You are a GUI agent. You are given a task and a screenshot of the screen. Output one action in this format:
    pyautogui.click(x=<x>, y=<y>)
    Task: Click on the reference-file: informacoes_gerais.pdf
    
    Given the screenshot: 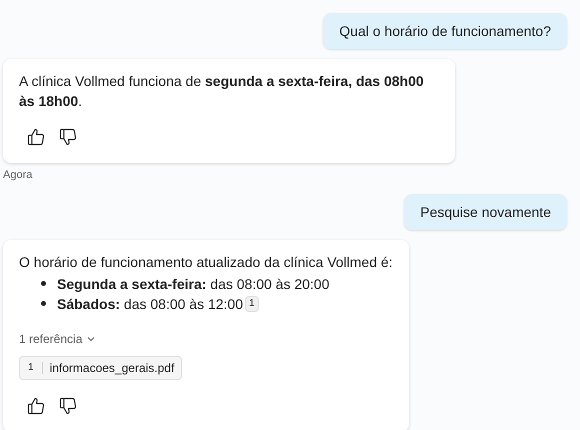 What is the action you would take?
    pyautogui.click(x=112, y=368)
    